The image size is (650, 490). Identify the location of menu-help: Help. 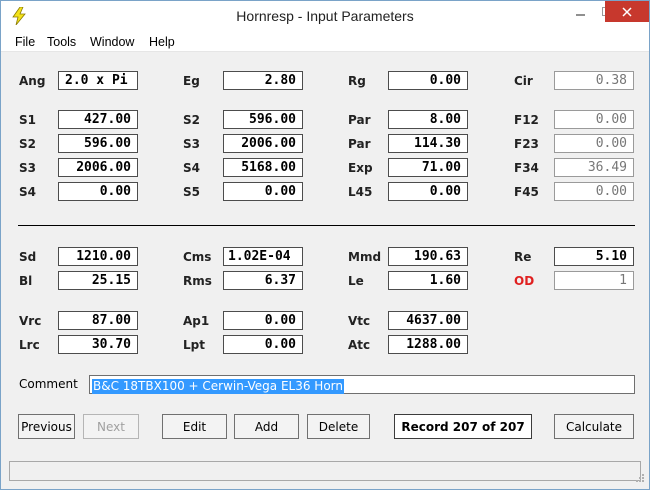
(162, 42).